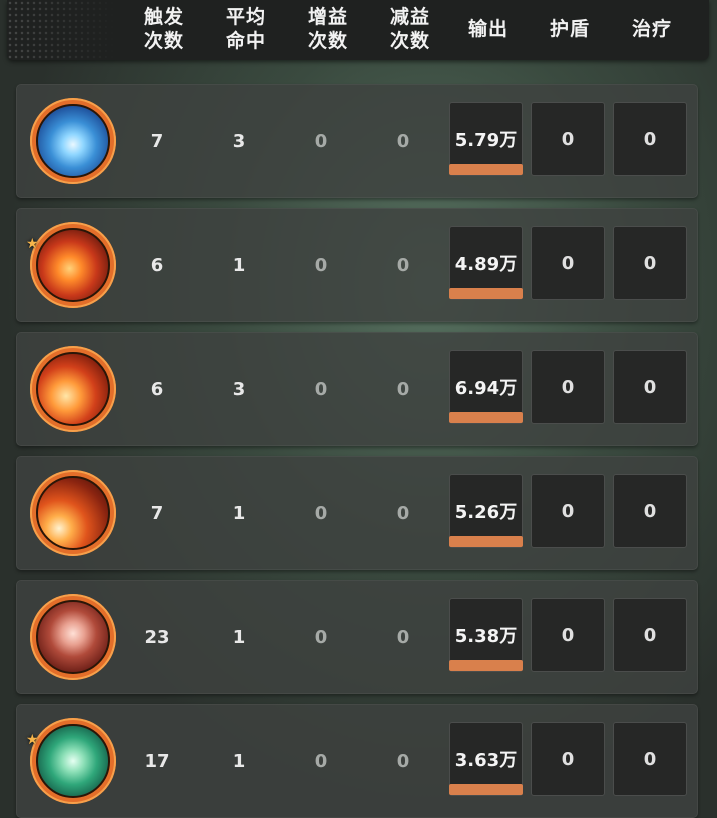  I want to click on trigger-count: 23, so click(157, 637).